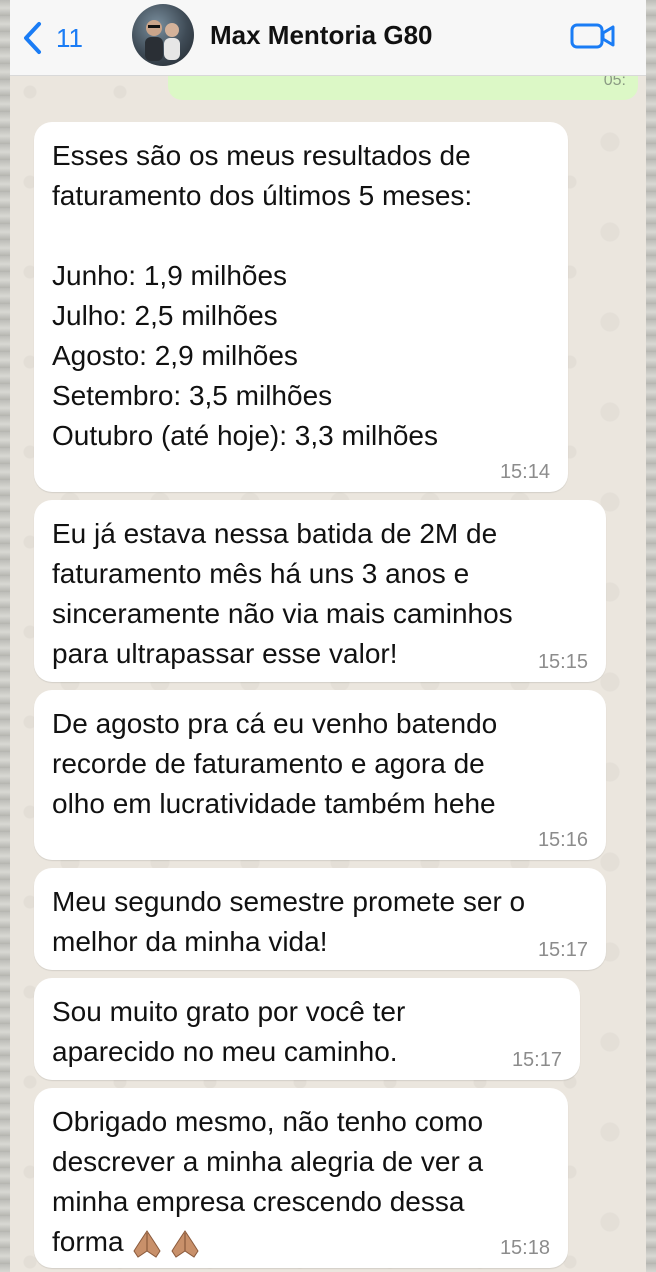  What do you see at coordinates (562, 662) in the screenshot?
I see `message-time: 15:15` at bounding box center [562, 662].